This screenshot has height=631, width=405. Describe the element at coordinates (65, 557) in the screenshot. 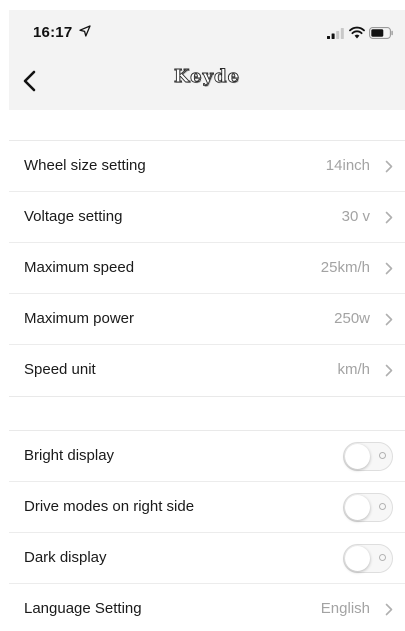

I see `dark-display-label: Dark display` at that location.